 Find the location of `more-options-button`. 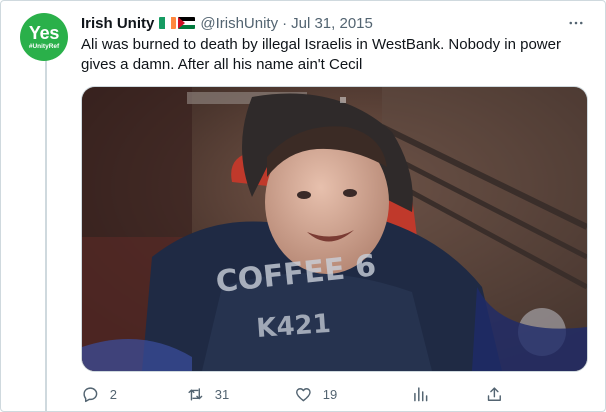

more-options-button is located at coordinates (576, 23).